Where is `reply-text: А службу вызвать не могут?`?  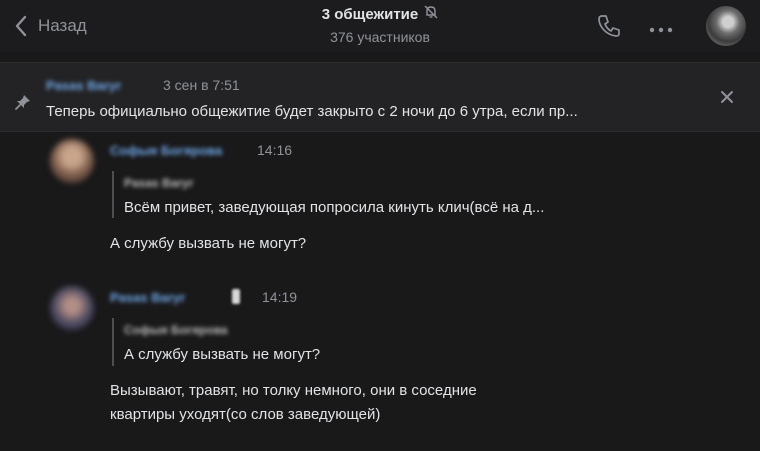 reply-text: А службу вызвать не могут? is located at coordinates (222, 354).